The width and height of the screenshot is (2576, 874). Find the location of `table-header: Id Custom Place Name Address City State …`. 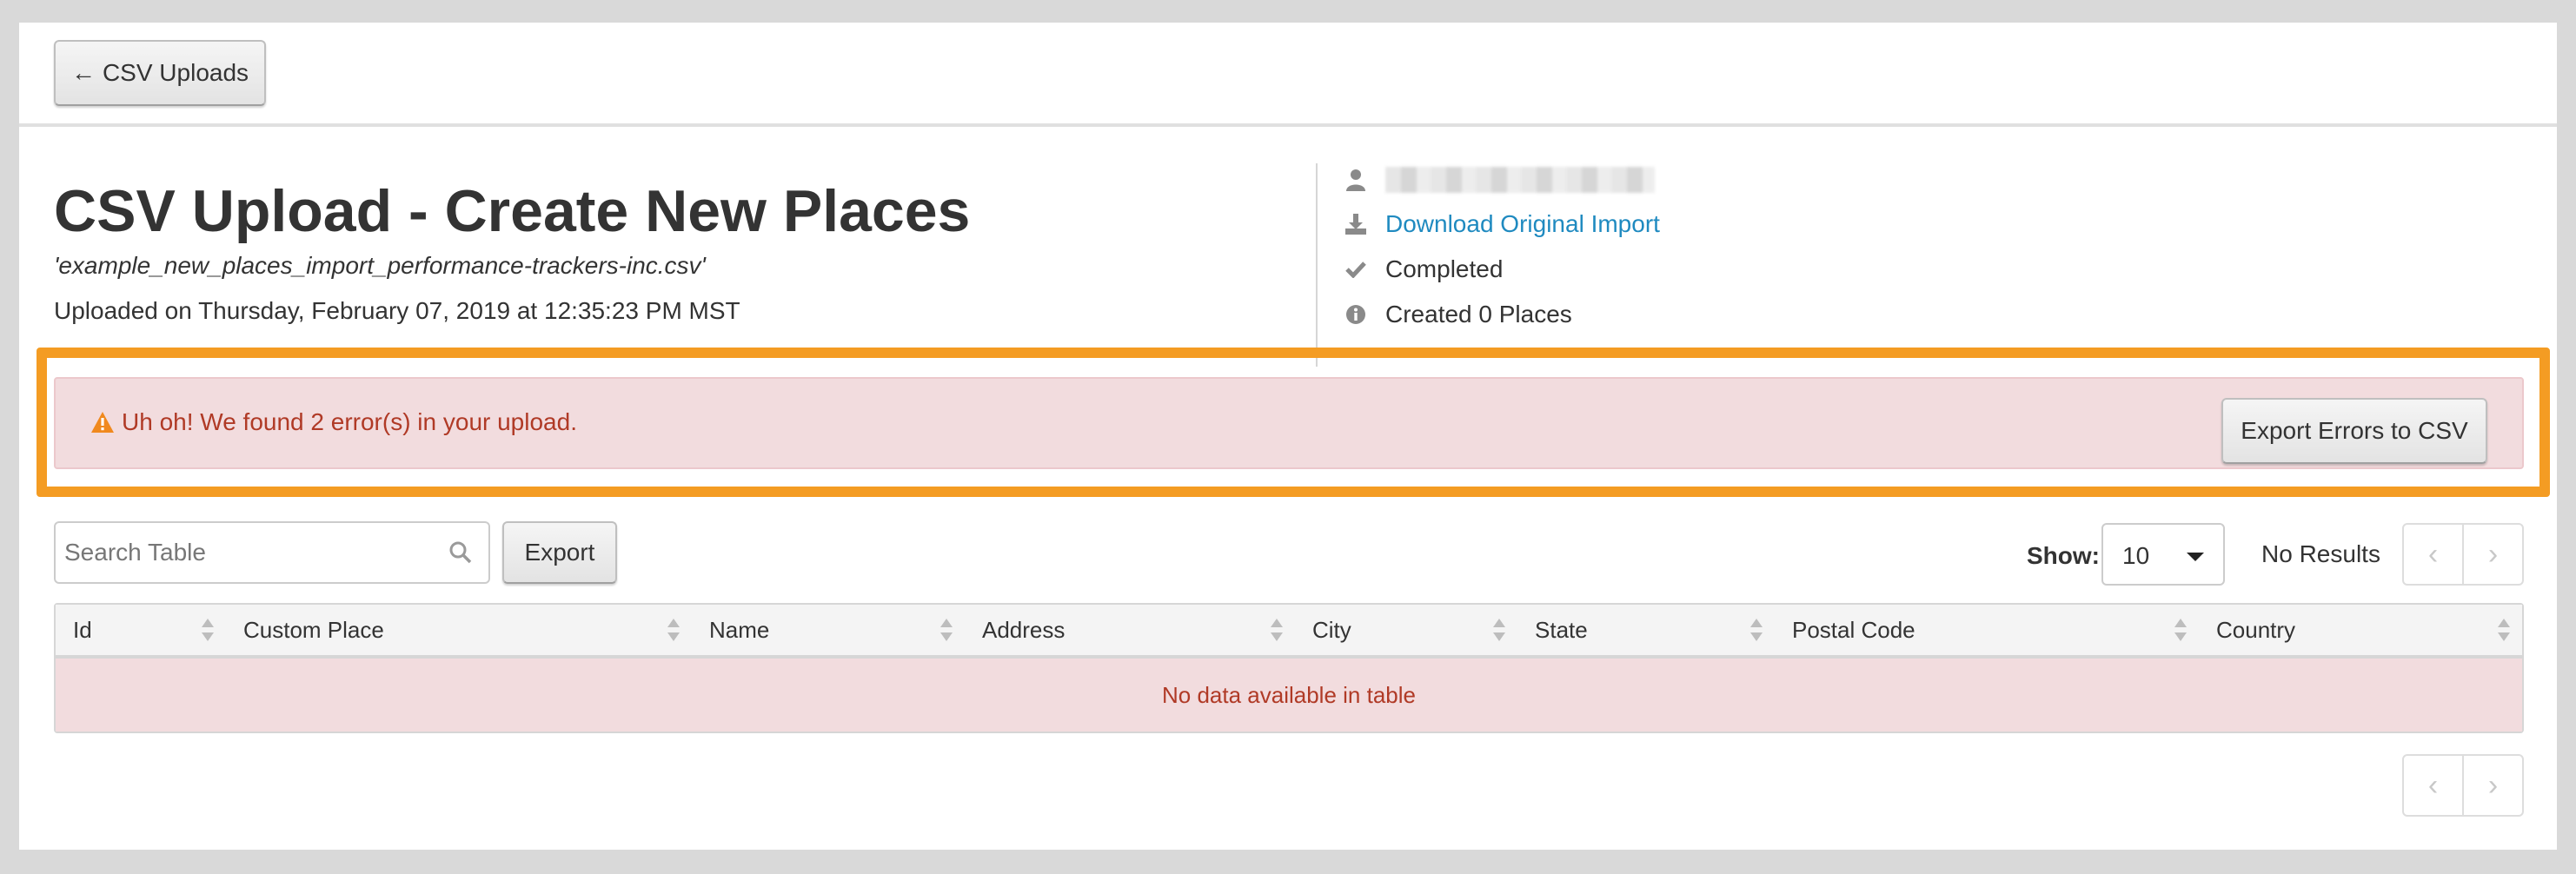

table-header: Id Custom Place Name Address City State … is located at coordinates (1289, 632).